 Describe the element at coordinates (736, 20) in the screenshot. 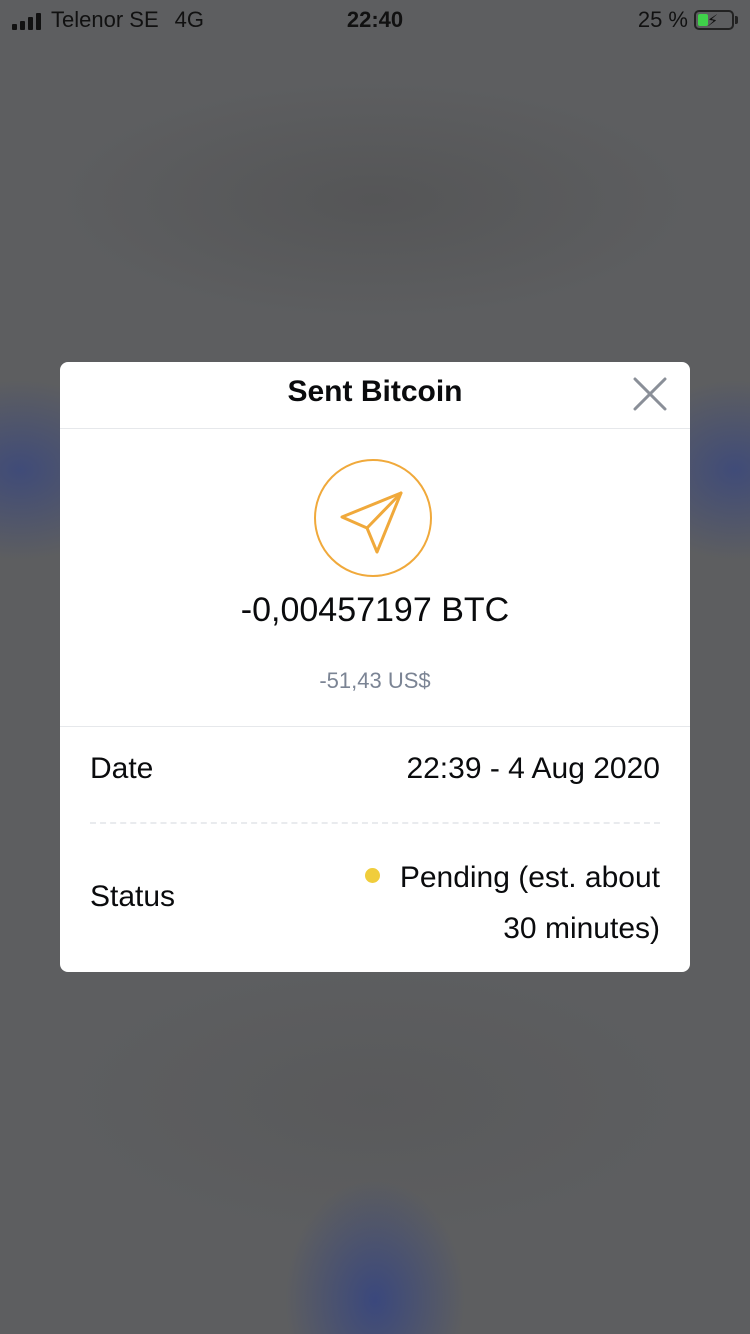

I see `battery-cap` at that location.